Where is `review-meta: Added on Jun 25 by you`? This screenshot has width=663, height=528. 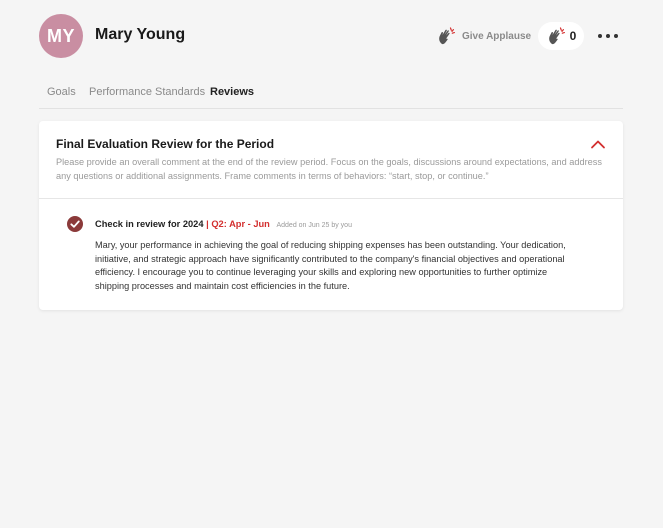
review-meta: Added on Jun 25 by you is located at coordinates (314, 225).